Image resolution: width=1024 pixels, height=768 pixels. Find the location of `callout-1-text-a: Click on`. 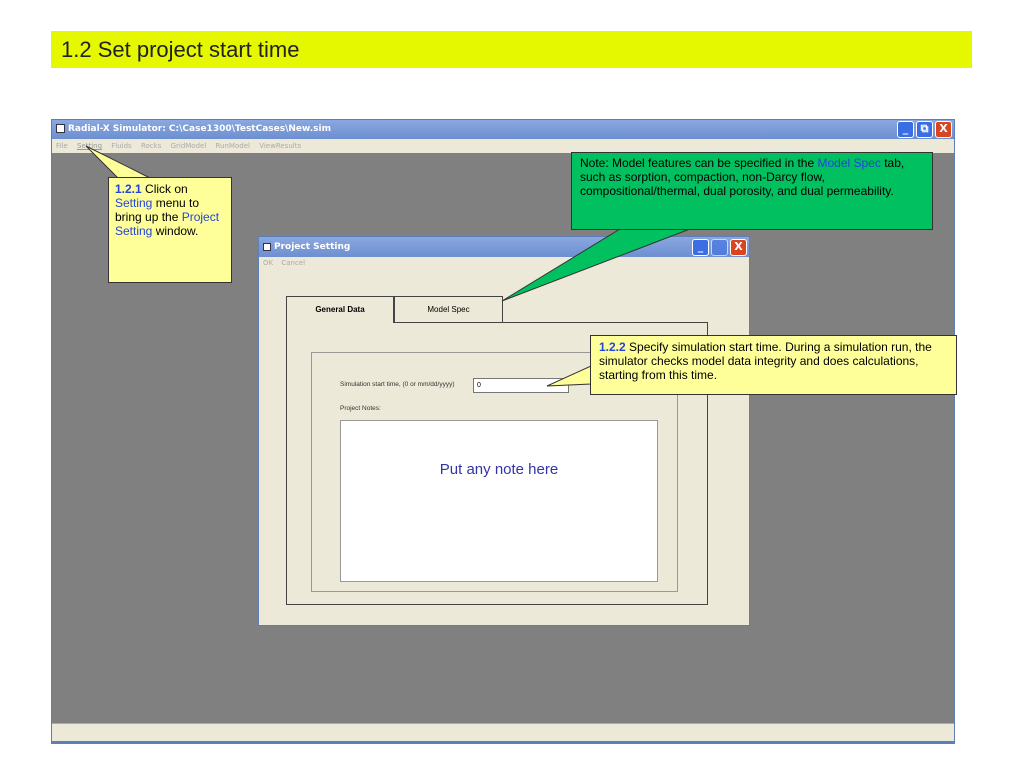

callout-1-text-a: Click on is located at coordinates (164, 189).